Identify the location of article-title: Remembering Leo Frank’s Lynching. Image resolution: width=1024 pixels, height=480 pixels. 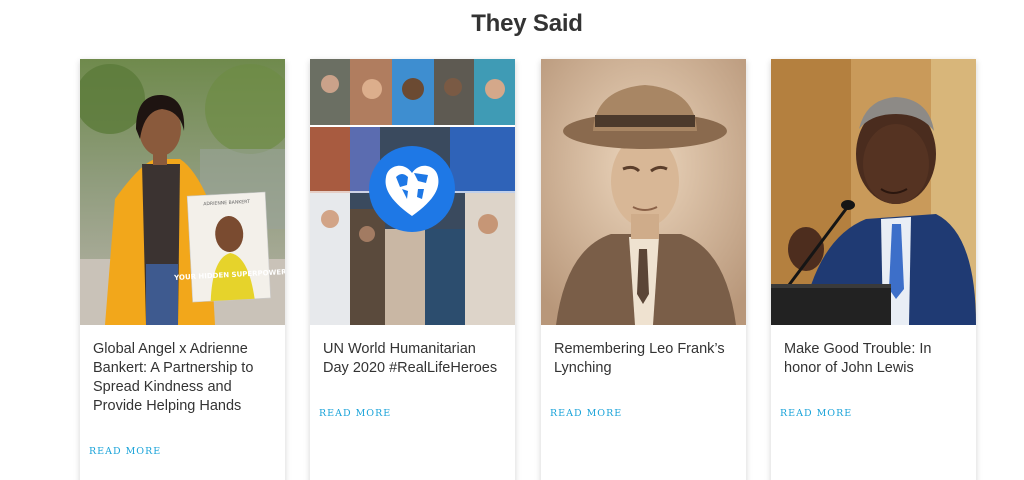
(644, 359).